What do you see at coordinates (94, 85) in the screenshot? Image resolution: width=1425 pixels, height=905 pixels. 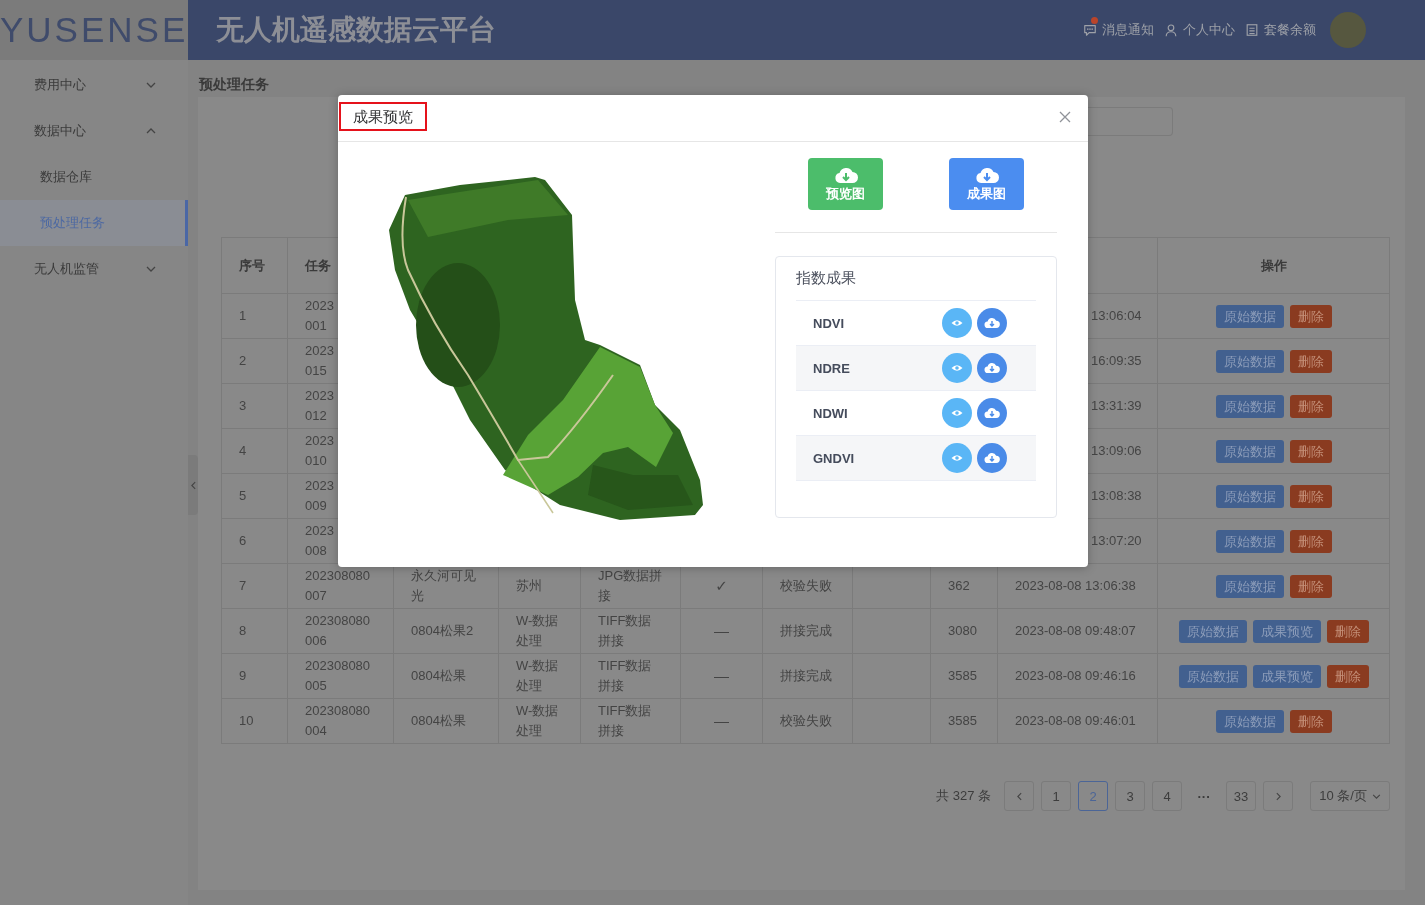 I see `sidebar-menu-item: 费用中心` at bounding box center [94, 85].